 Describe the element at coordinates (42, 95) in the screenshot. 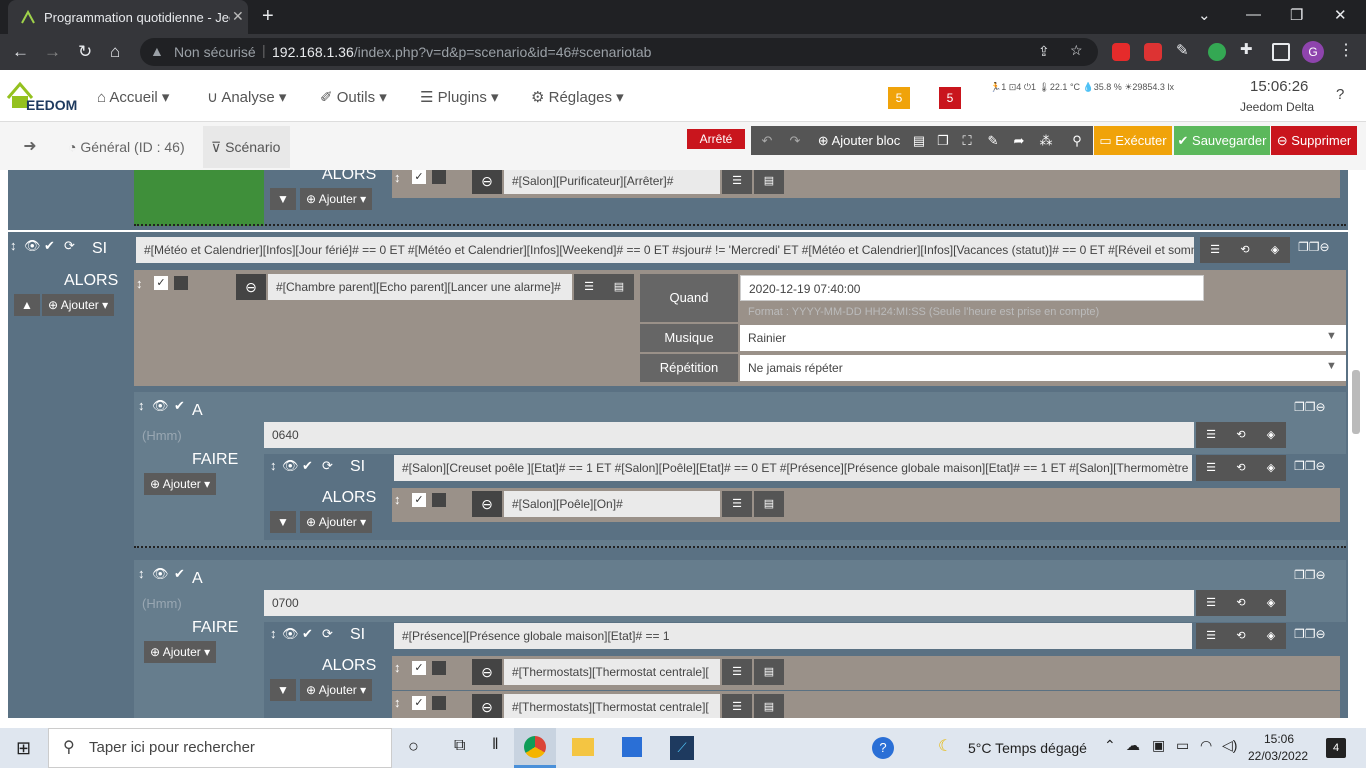

I see `jeedom-logo: EEDOM` at that location.